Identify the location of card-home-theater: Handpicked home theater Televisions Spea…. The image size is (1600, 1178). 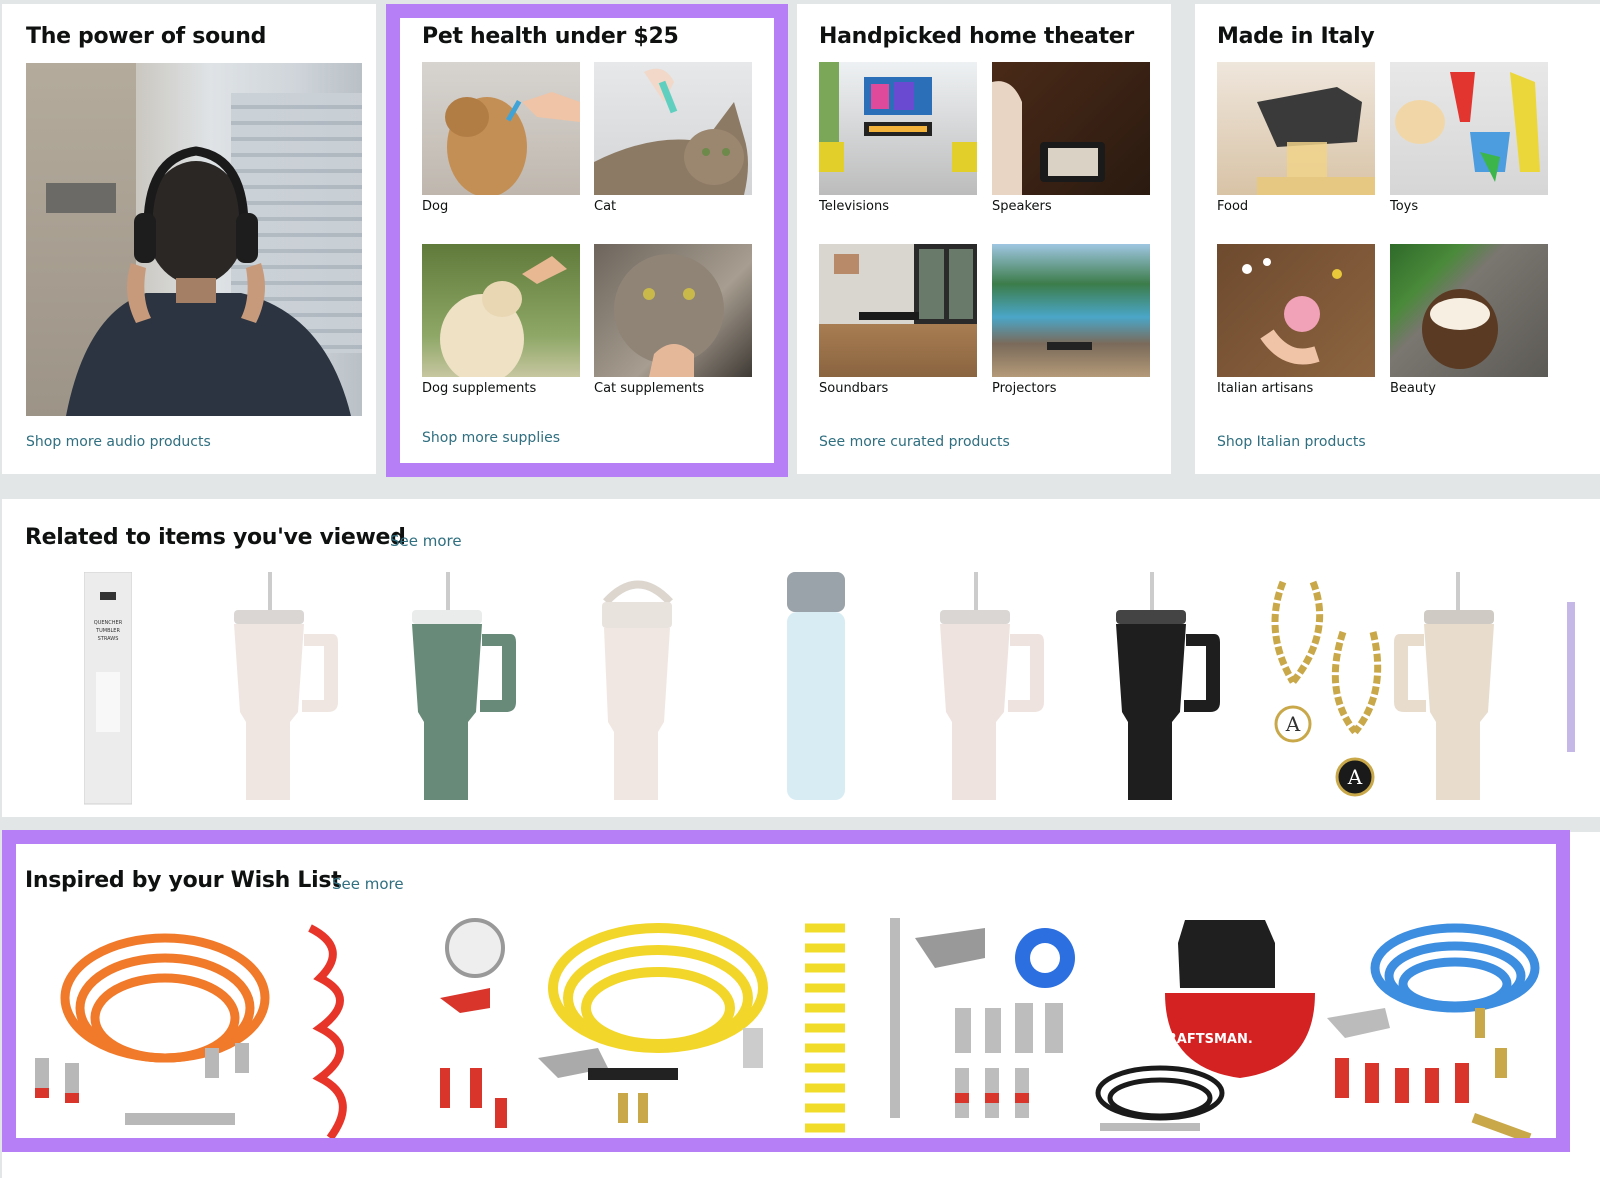
(984, 239).